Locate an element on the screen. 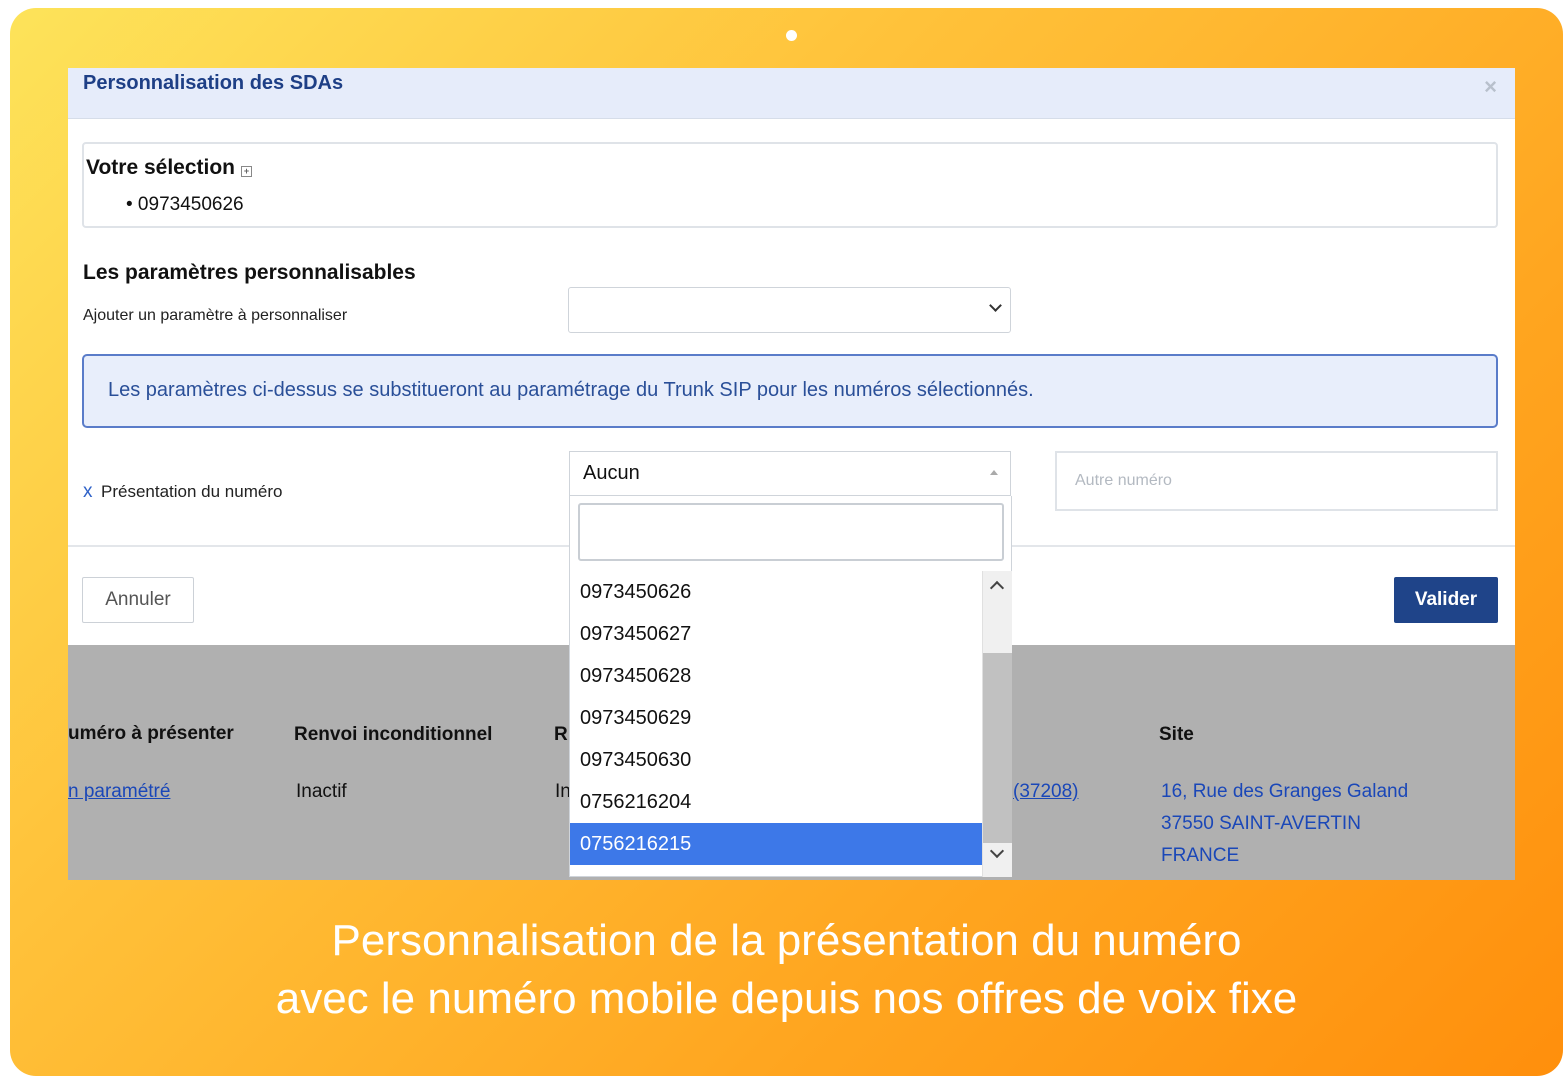 Image resolution: width=1563 pixels, height=1078 pixels. camera-dot is located at coordinates (791, 35).